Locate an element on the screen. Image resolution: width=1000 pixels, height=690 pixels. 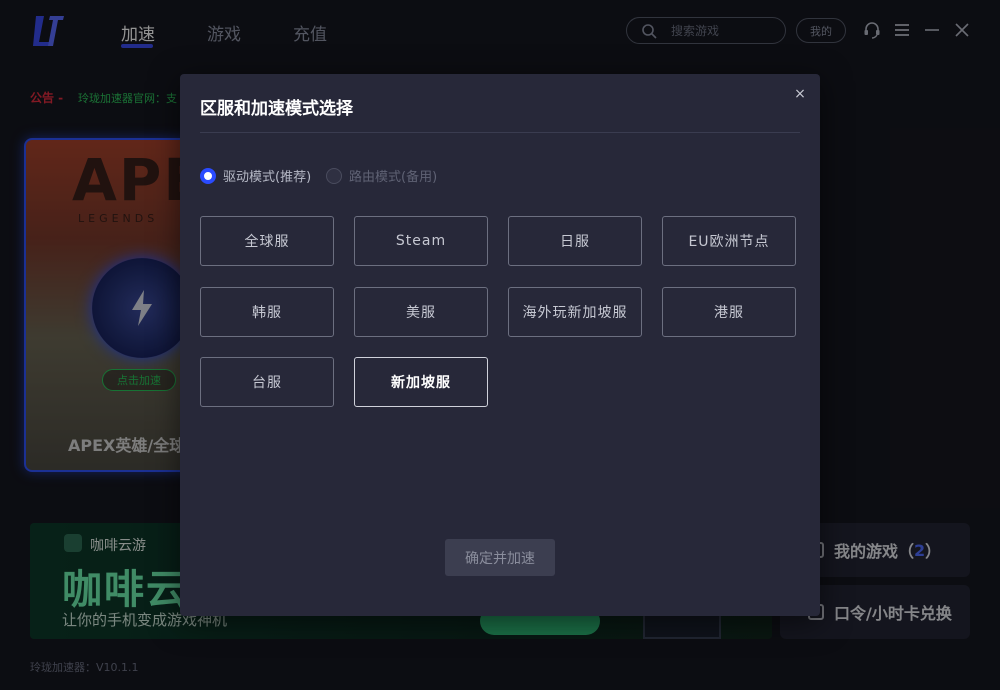
mode-label-router: 路由模式(备用) is located at coordinates (393, 177).